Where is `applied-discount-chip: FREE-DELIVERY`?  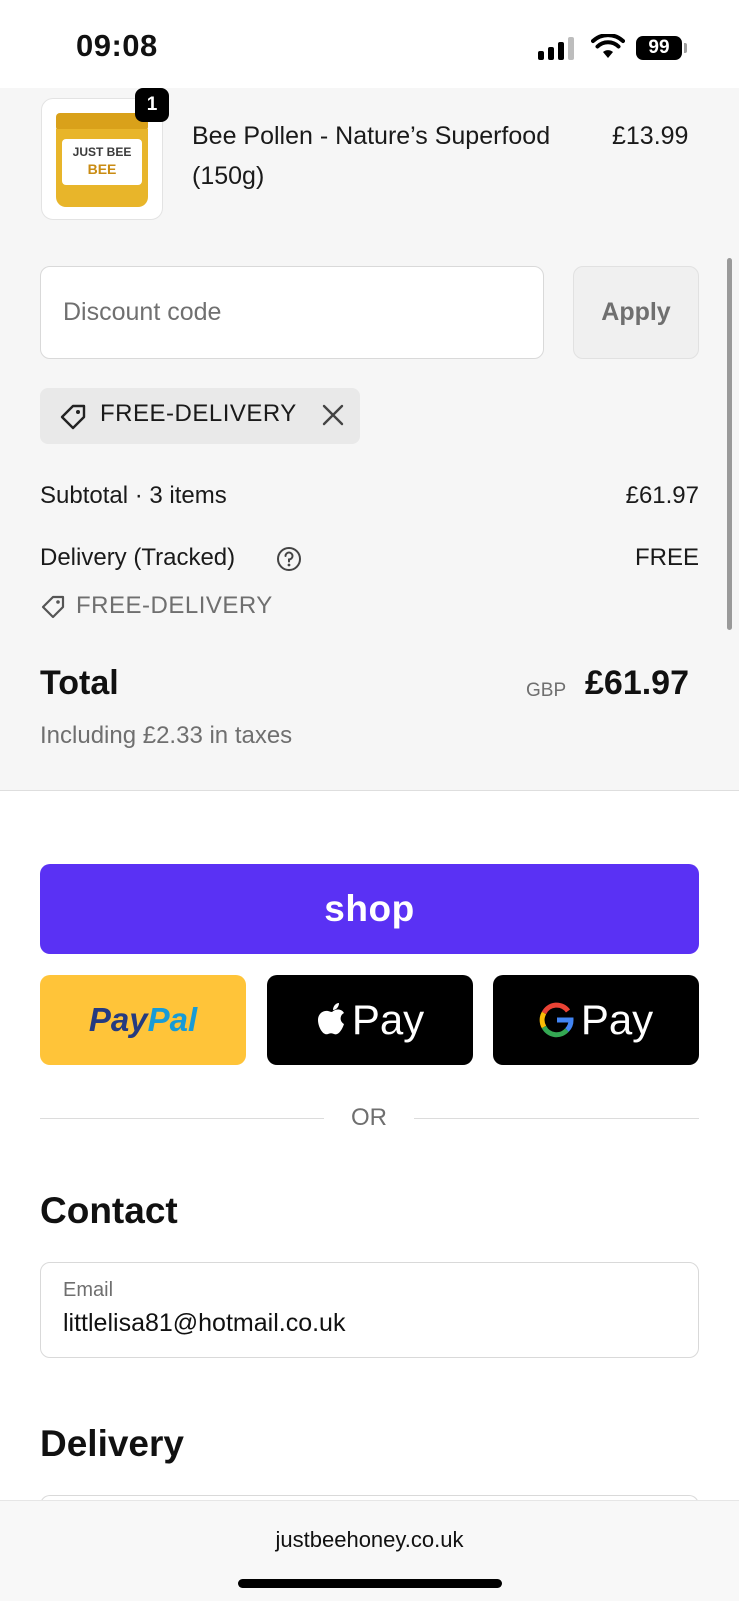
applied-discount-chip: FREE-DELIVERY is located at coordinates (200, 416).